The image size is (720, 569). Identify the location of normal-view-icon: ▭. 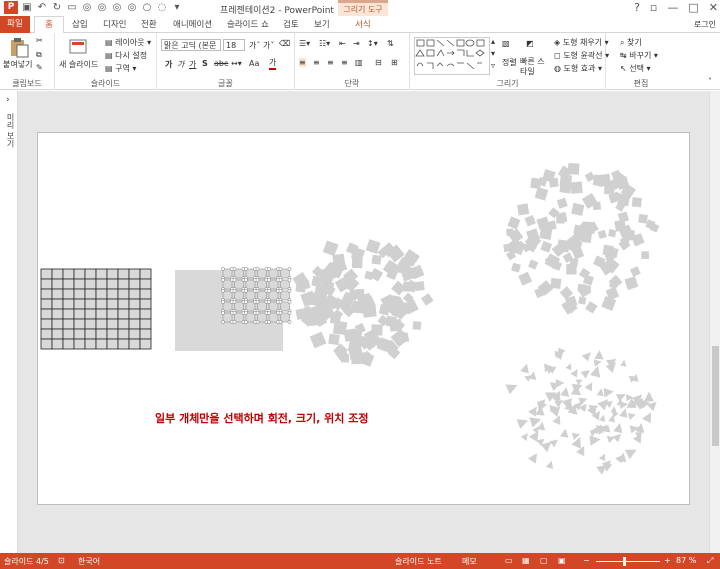
(509, 560).